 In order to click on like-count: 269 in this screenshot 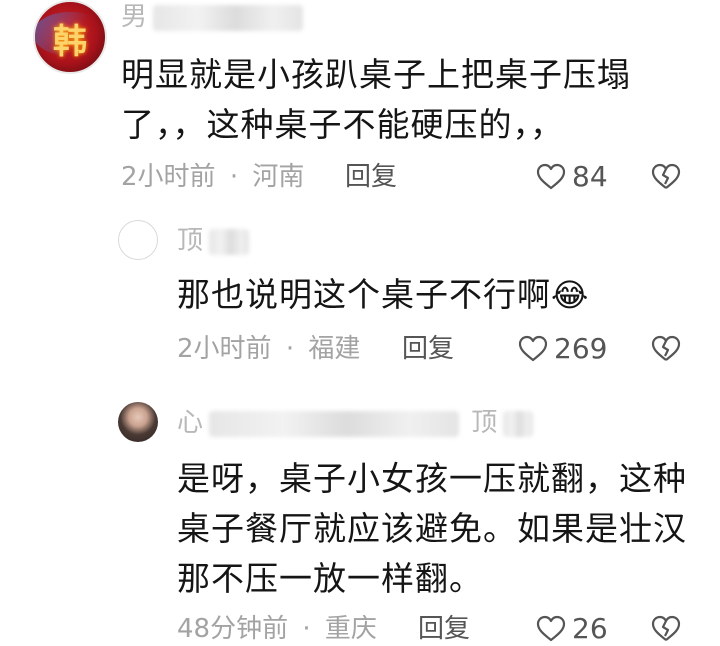, I will do `click(581, 348)`.